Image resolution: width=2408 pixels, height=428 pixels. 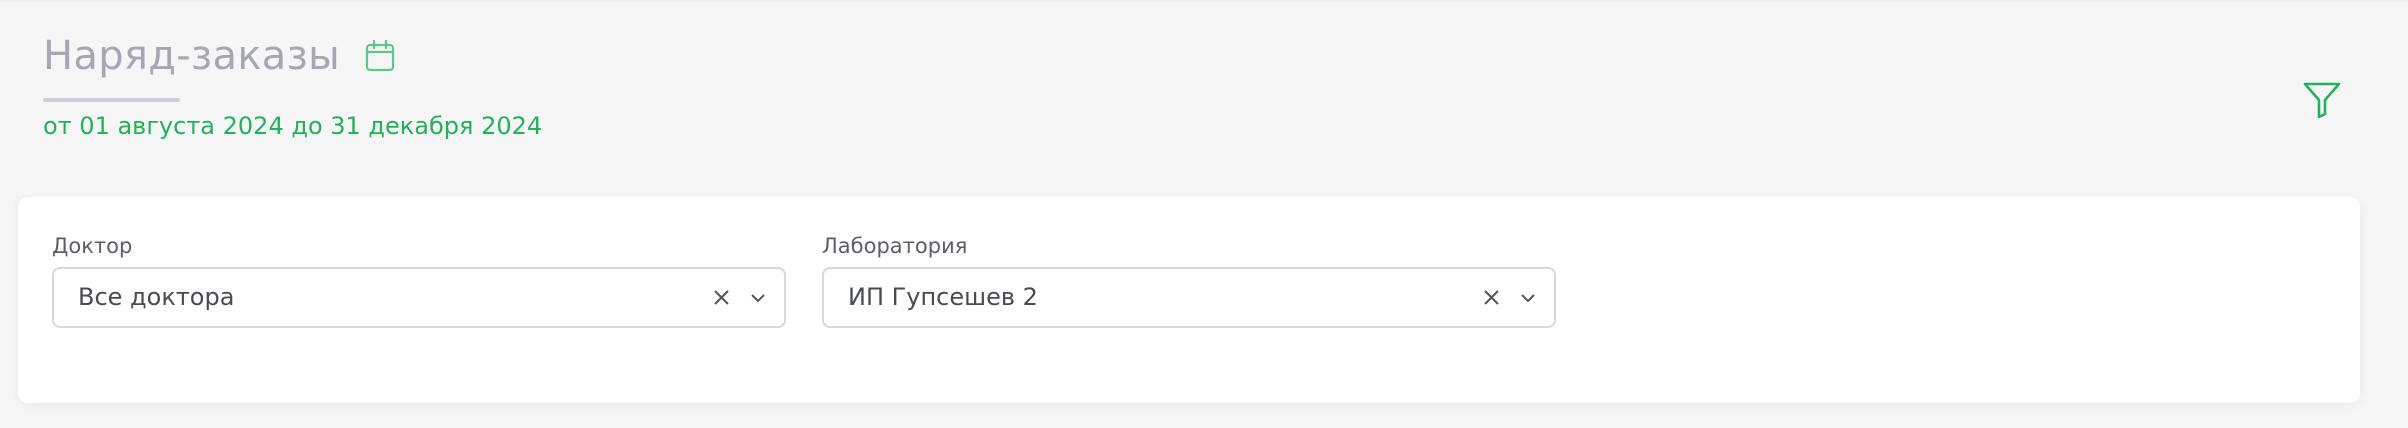 What do you see at coordinates (111, 100) in the screenshot?
I see `title-underline` at bounding box center [111, 100].